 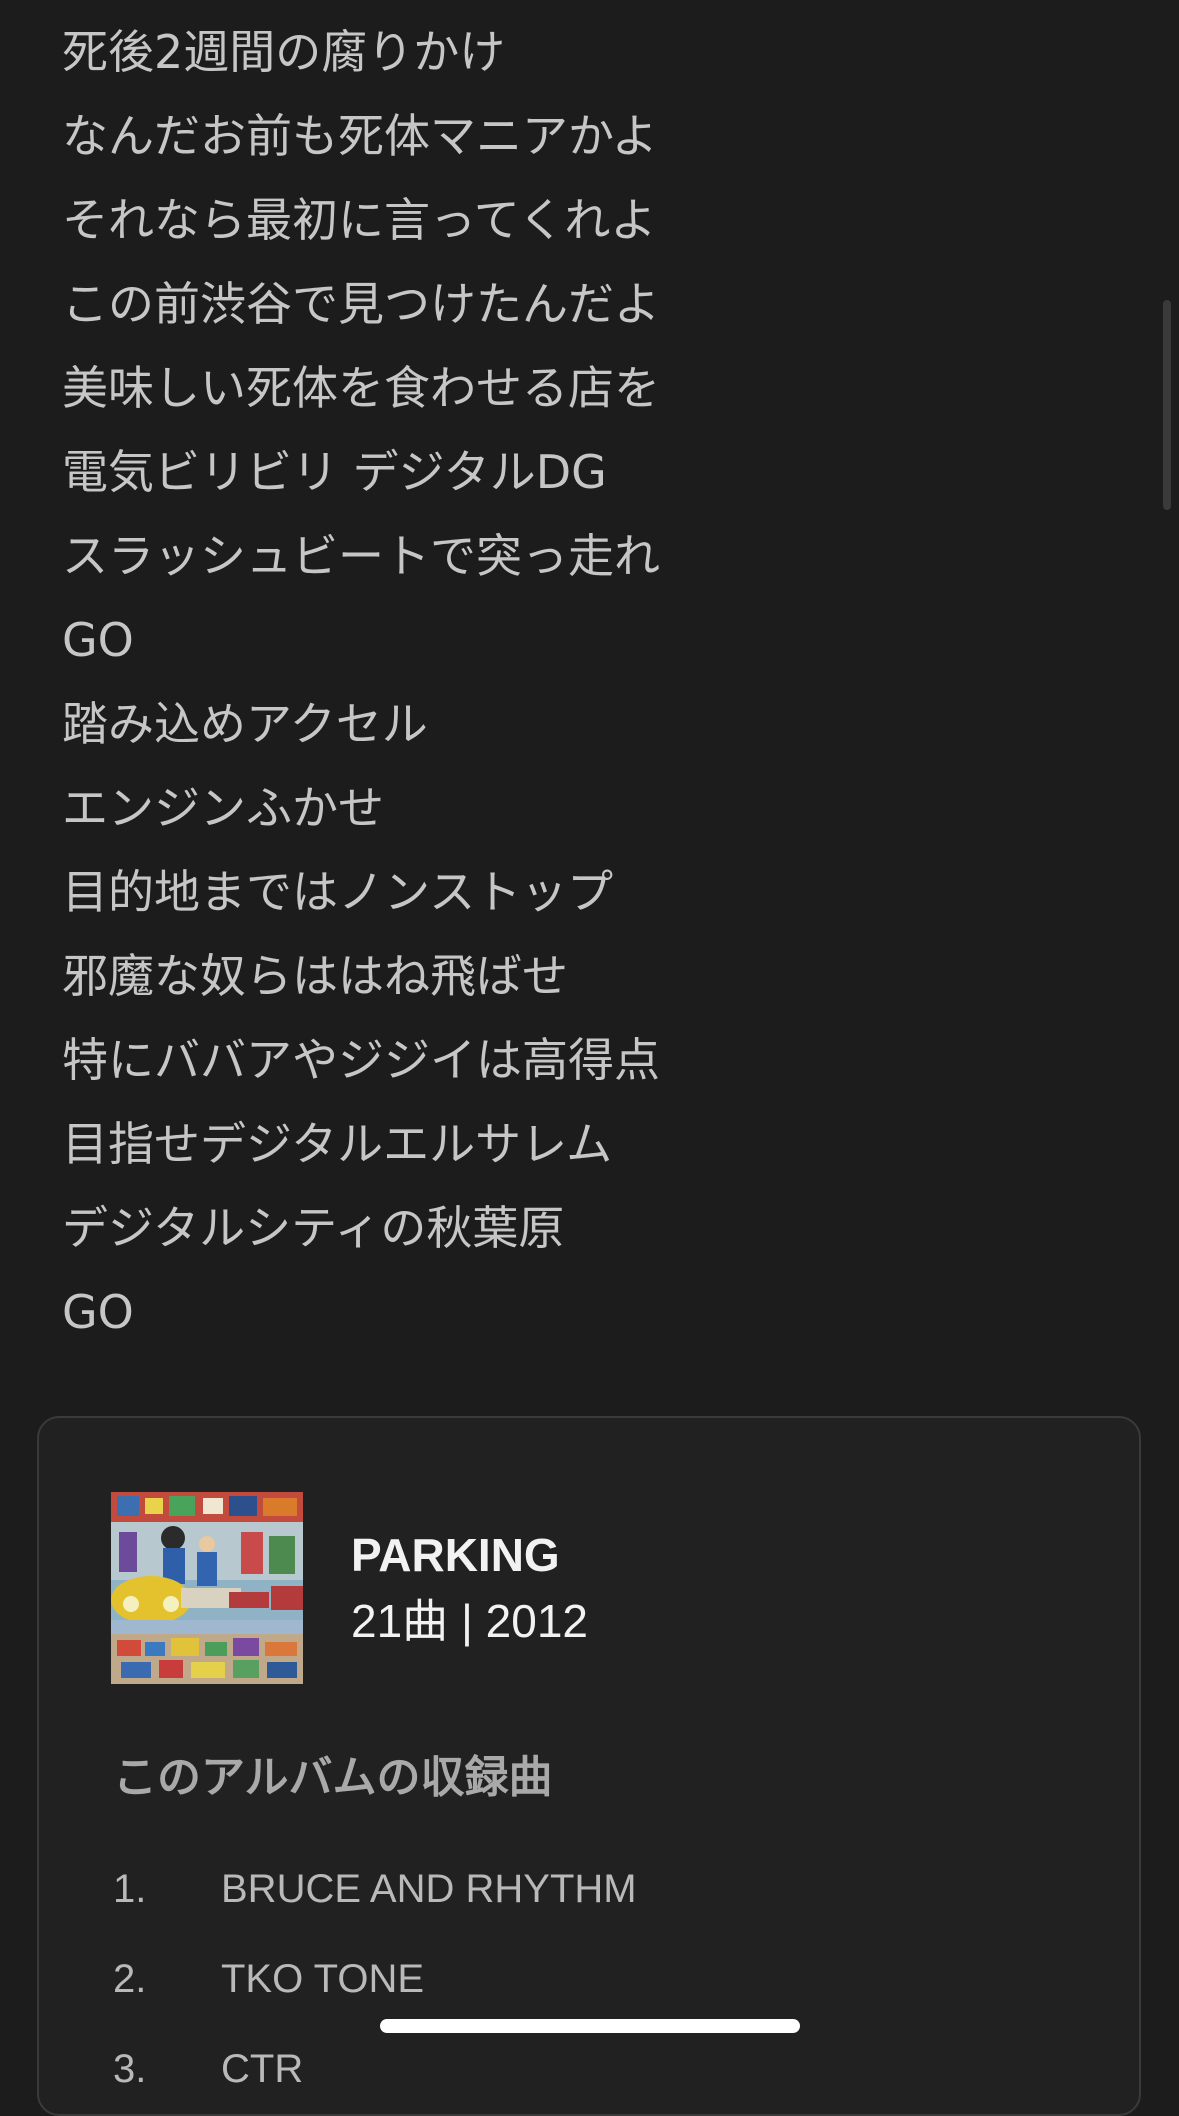 I want to click on track-number: 1., so click(x=130, y=1889).